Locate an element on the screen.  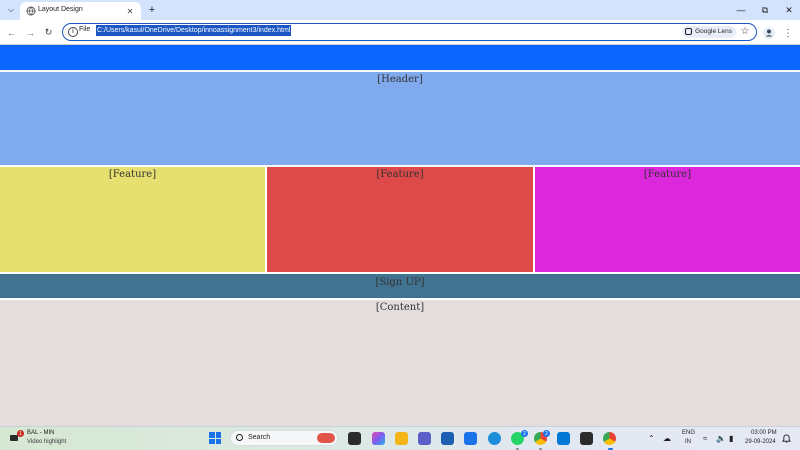
widget-title: BAL - MIN is located at coordinates (40, 433).